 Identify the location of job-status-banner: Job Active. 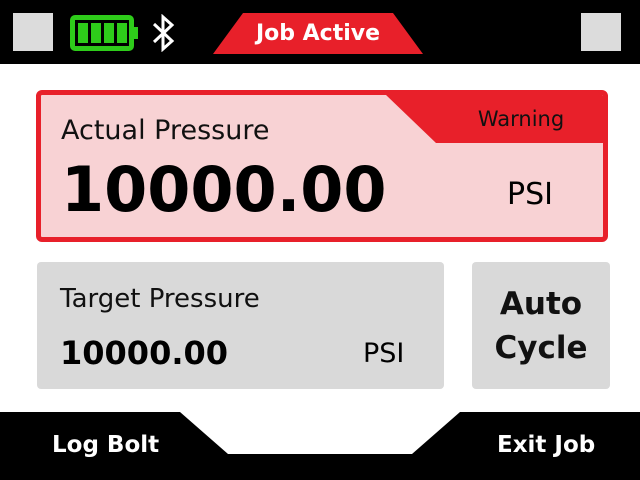
(318, 33).